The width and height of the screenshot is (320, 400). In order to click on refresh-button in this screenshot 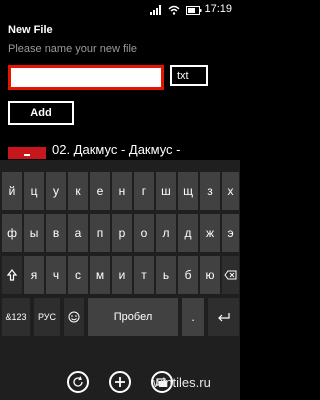, I will do `click(78, 382)`.